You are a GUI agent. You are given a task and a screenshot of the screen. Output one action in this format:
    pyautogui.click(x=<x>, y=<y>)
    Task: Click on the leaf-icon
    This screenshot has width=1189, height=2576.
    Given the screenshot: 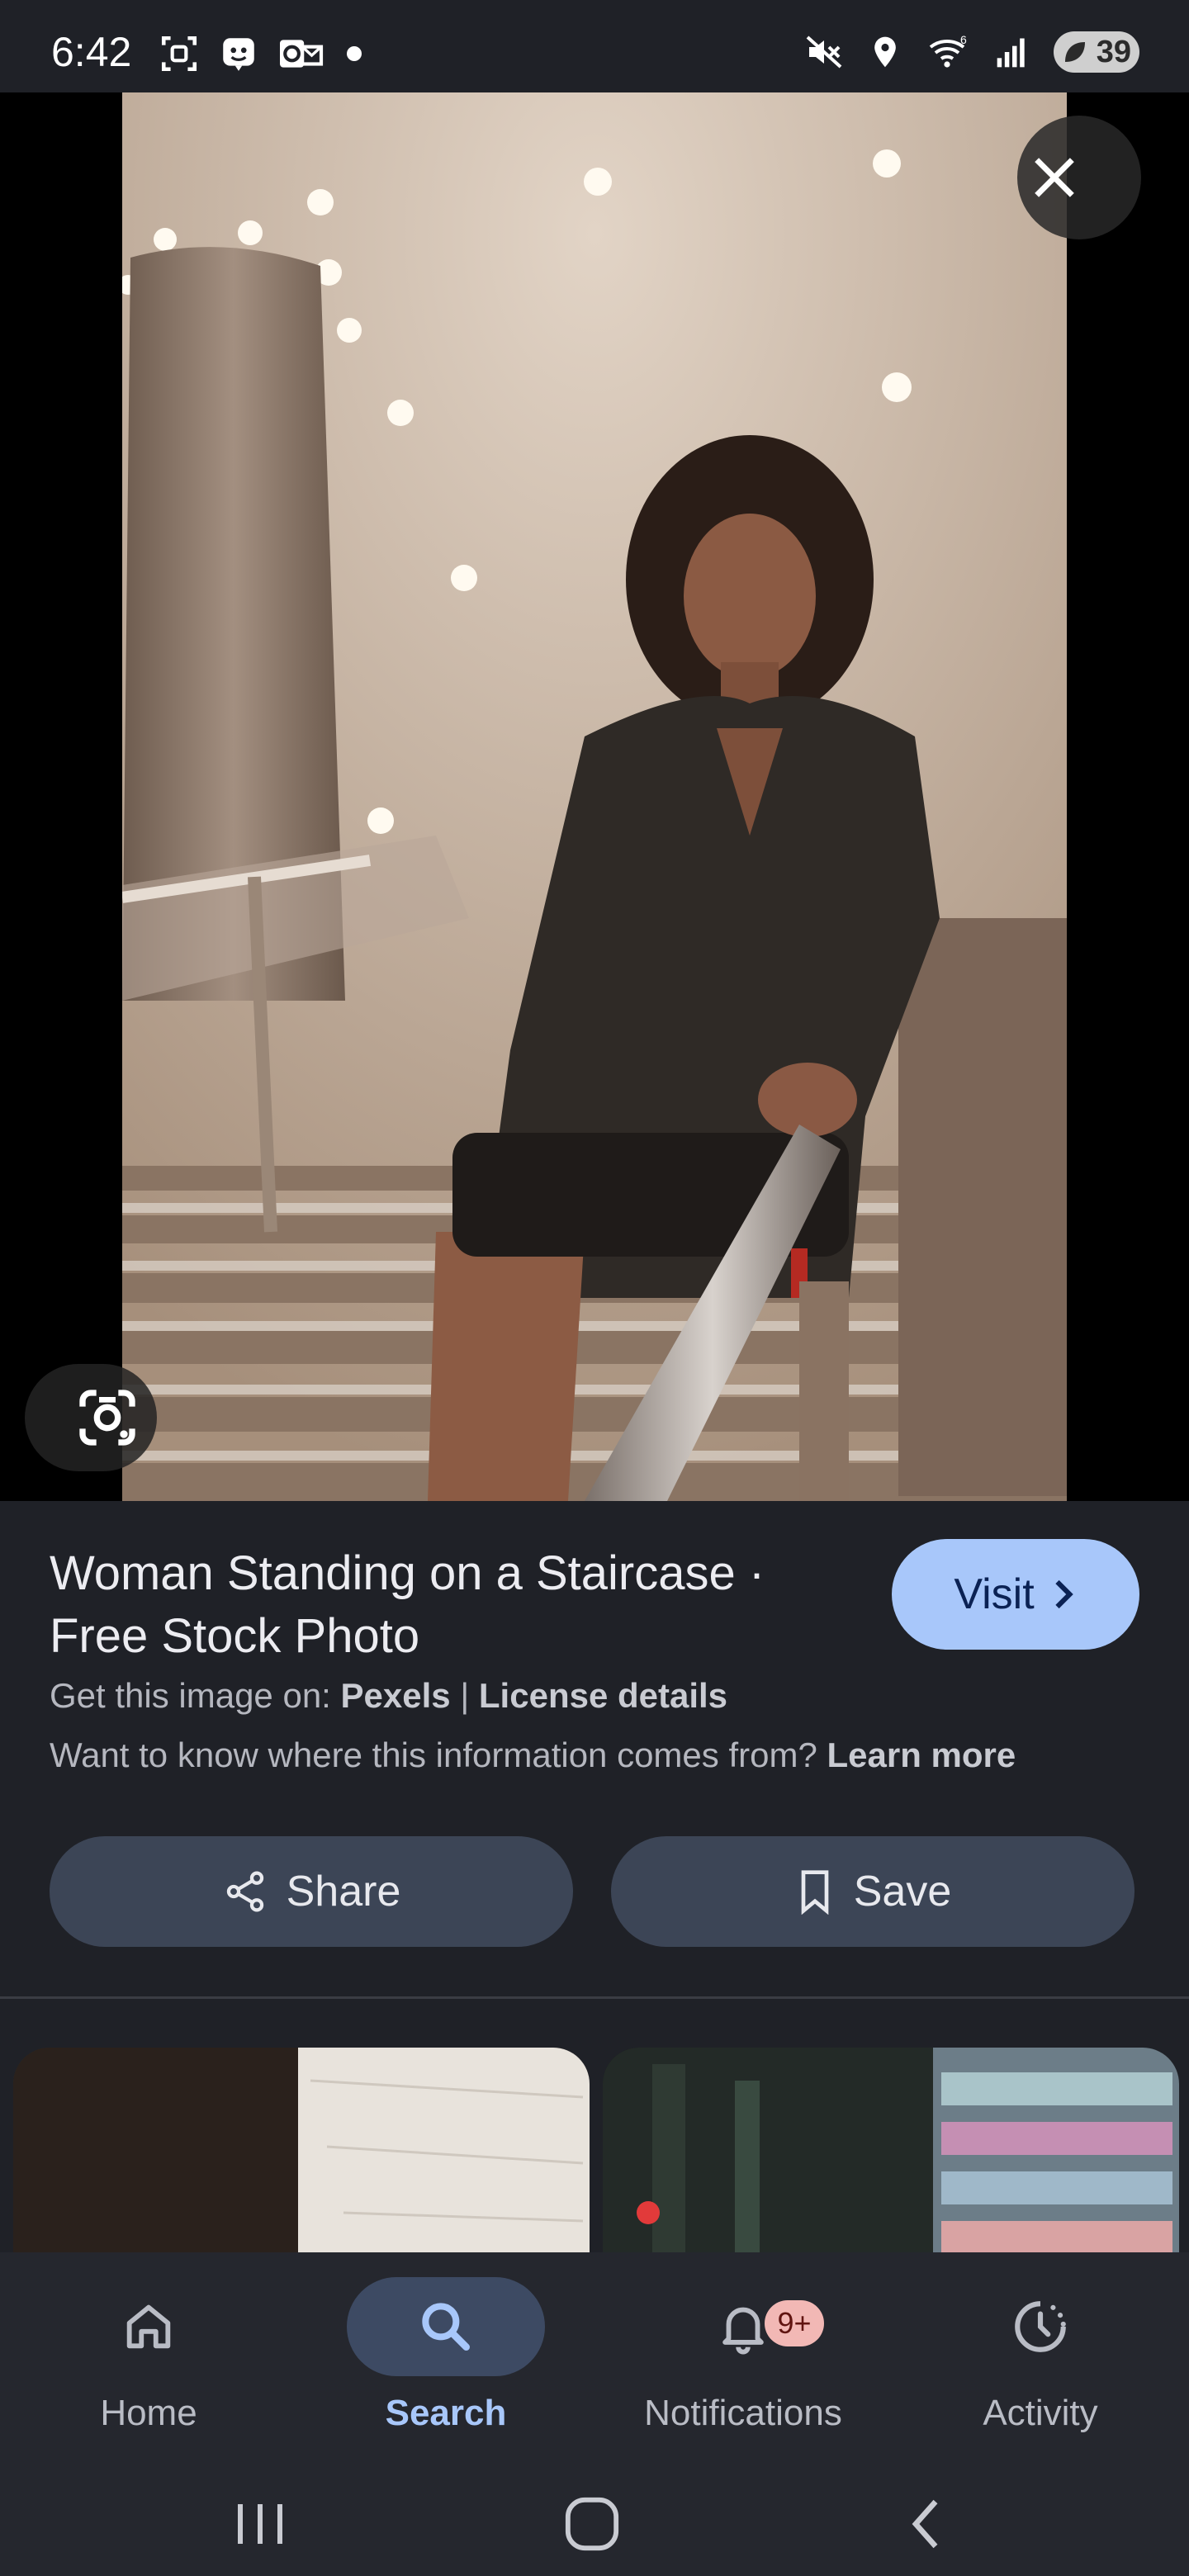 What is the action you would take?
    pyautogui.click(x=1075, y=52)
    